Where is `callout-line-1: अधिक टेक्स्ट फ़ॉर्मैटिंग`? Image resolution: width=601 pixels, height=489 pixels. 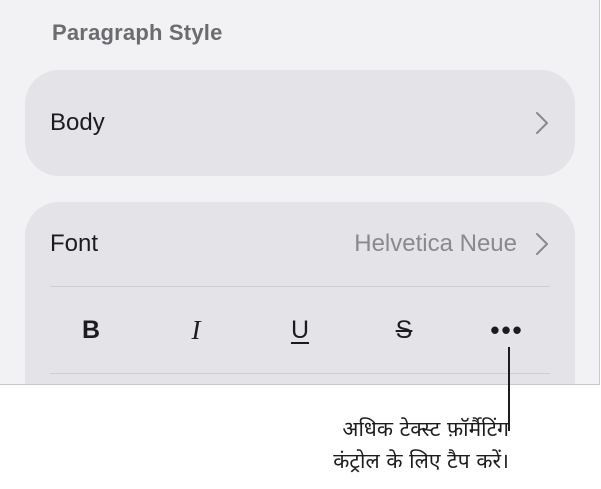
callout-line-1: अधिक टेक्स्ट फ़ॉर्मैटिंग is located at coordinates (425, 429).